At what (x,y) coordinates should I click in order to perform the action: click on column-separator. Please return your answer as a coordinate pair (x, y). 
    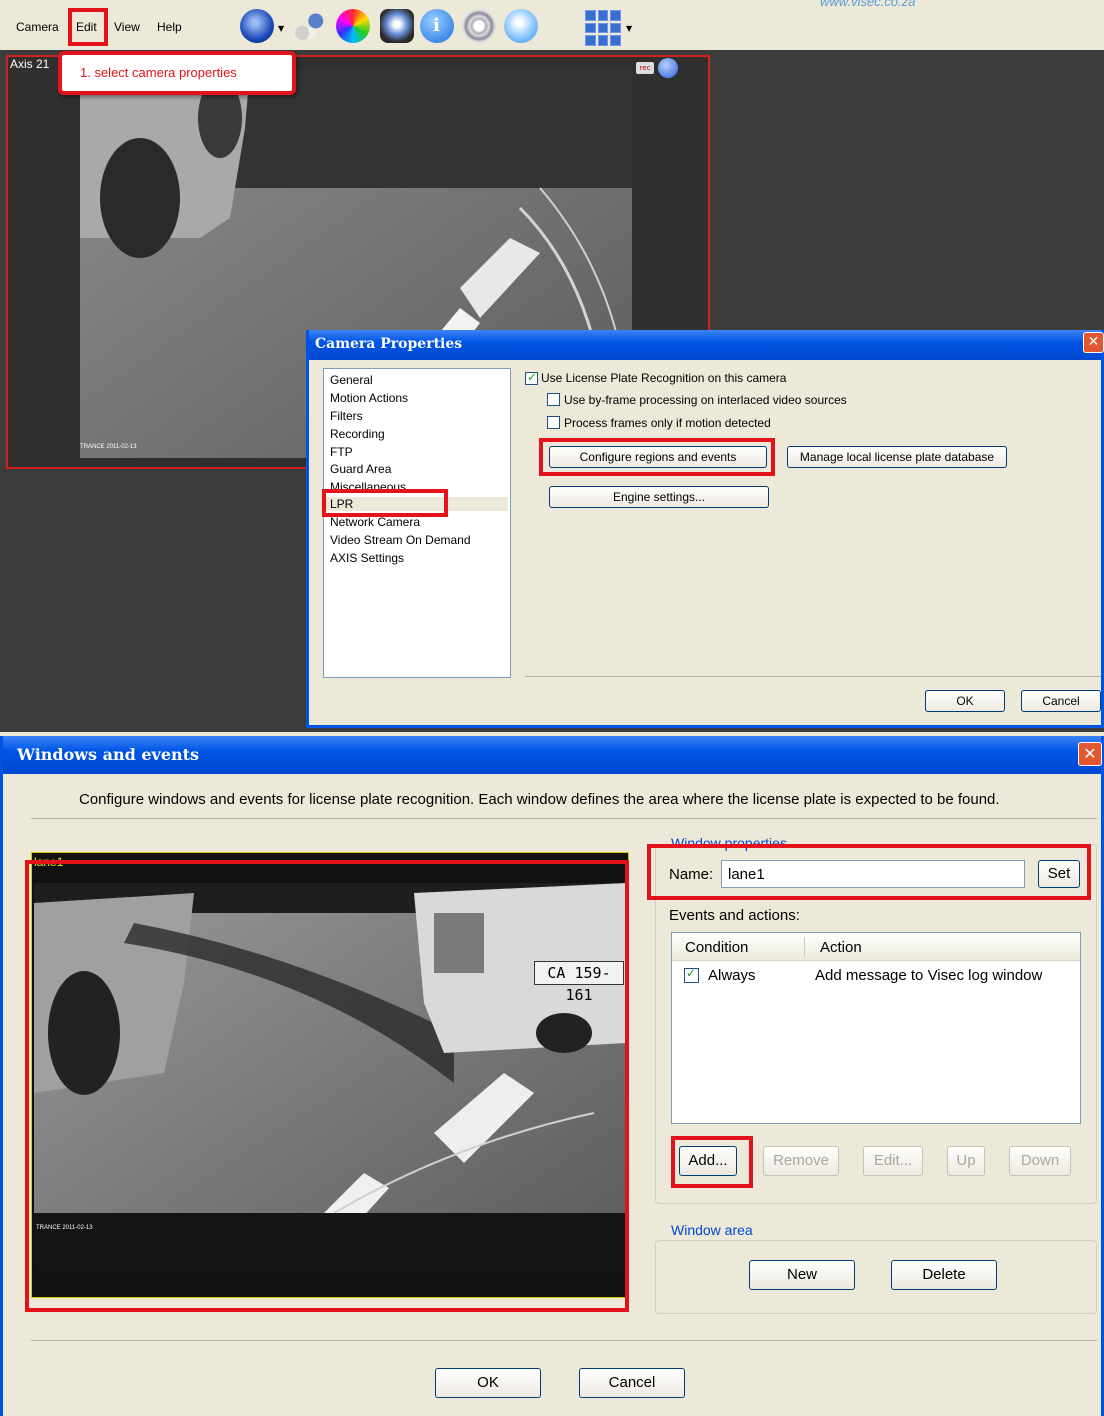
    Looking at the image, I should click on (804, 947).